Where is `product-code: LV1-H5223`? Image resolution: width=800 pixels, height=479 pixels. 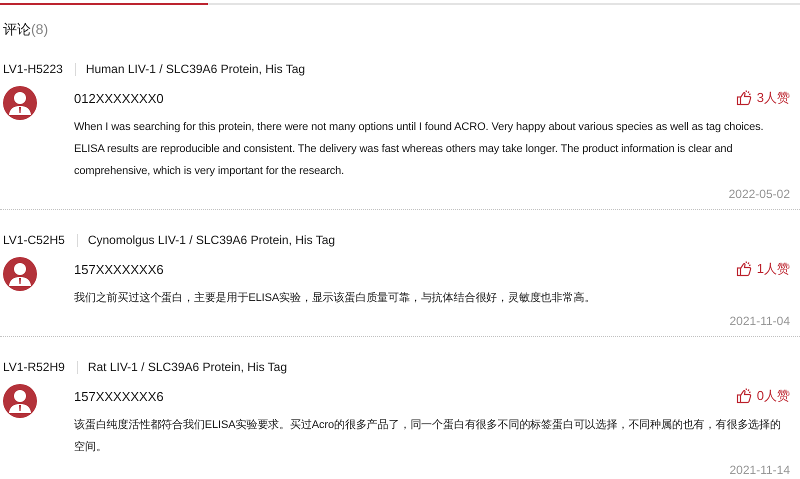
product-code: LV1-H5223 is located at coordinates (33, 69).